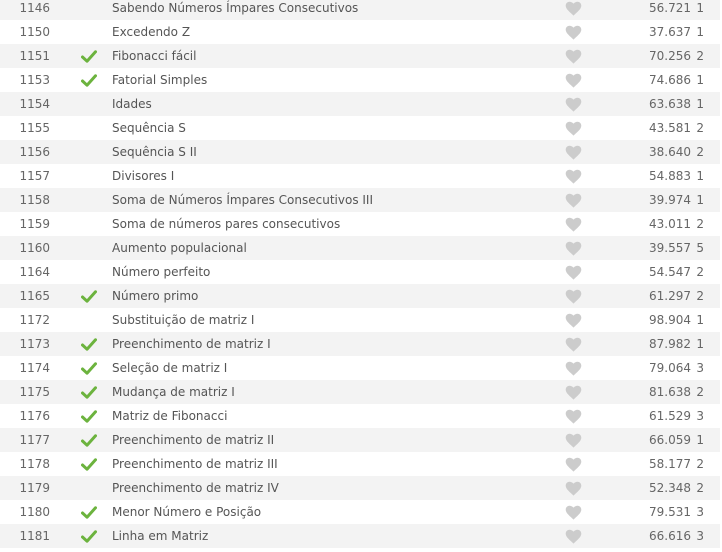  I want to click on problem-name-link: Substituição de matriz I, so click(332, 320).